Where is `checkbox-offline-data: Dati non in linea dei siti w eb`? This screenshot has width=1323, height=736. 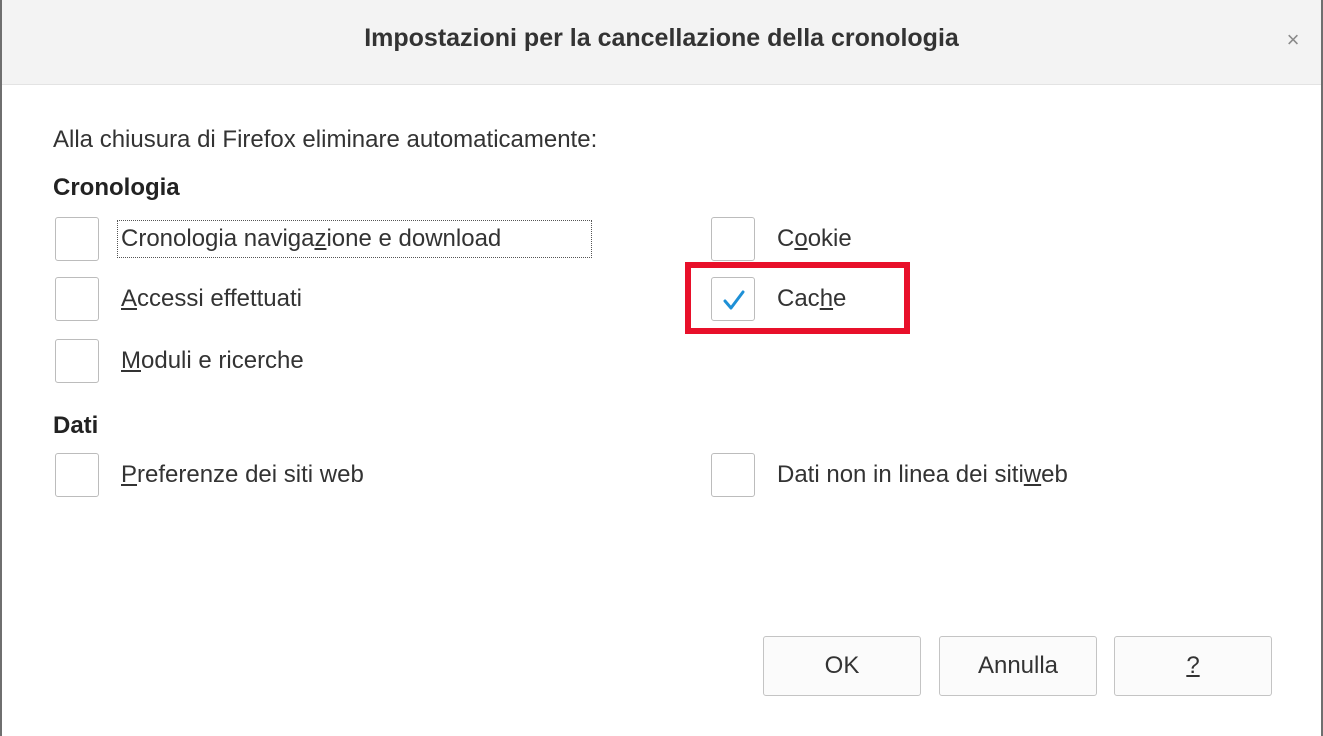 checkbox-offline-data: Dati non in linea dei siti w eb is located at coordinates (889, 475).